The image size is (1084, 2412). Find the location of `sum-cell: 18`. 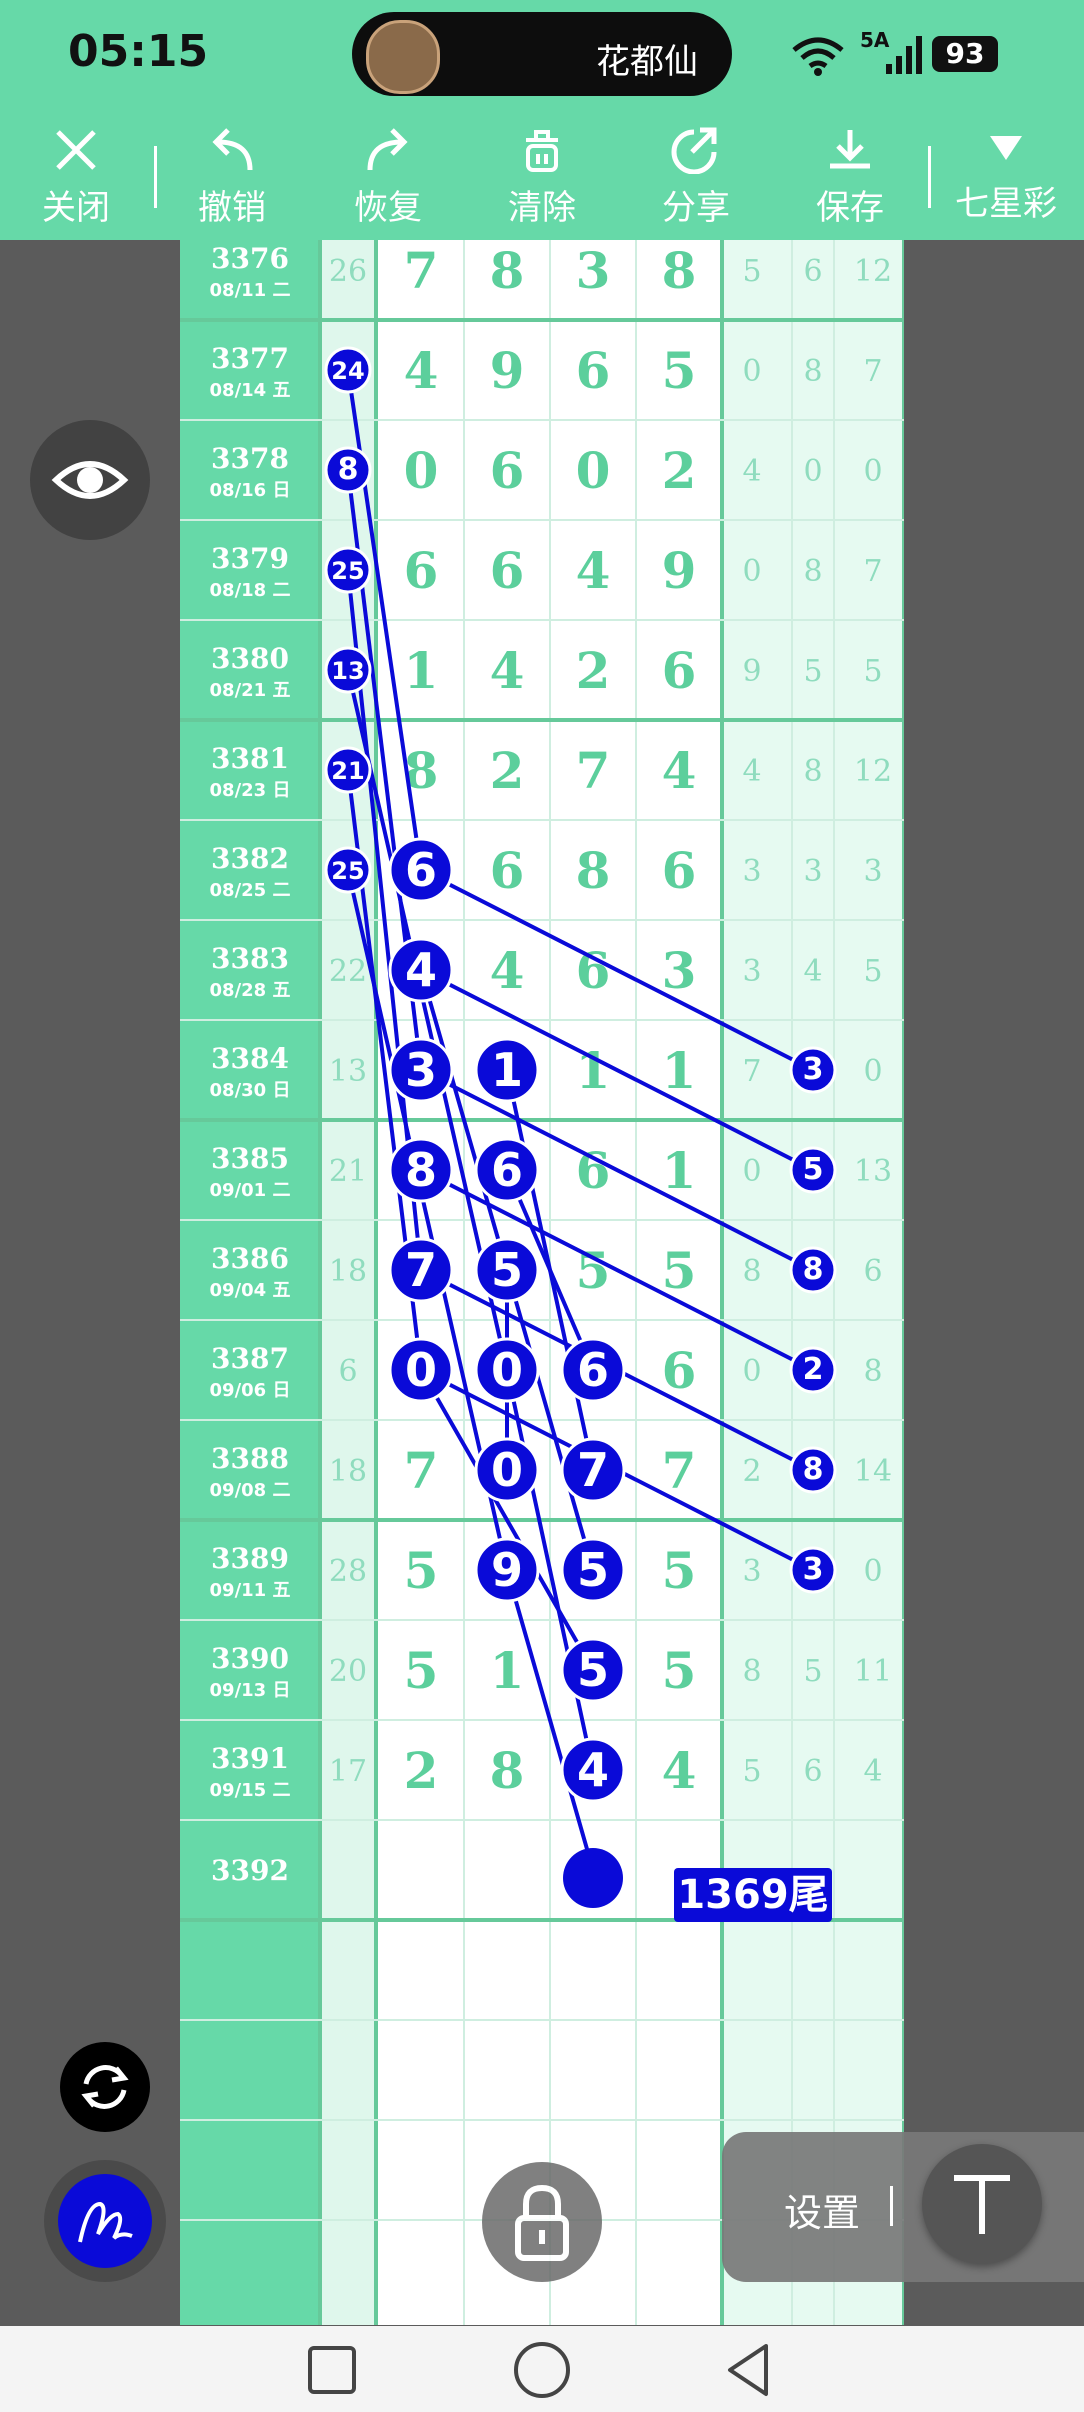

sum-cell: 18 is located at coordinates (348, 1471).